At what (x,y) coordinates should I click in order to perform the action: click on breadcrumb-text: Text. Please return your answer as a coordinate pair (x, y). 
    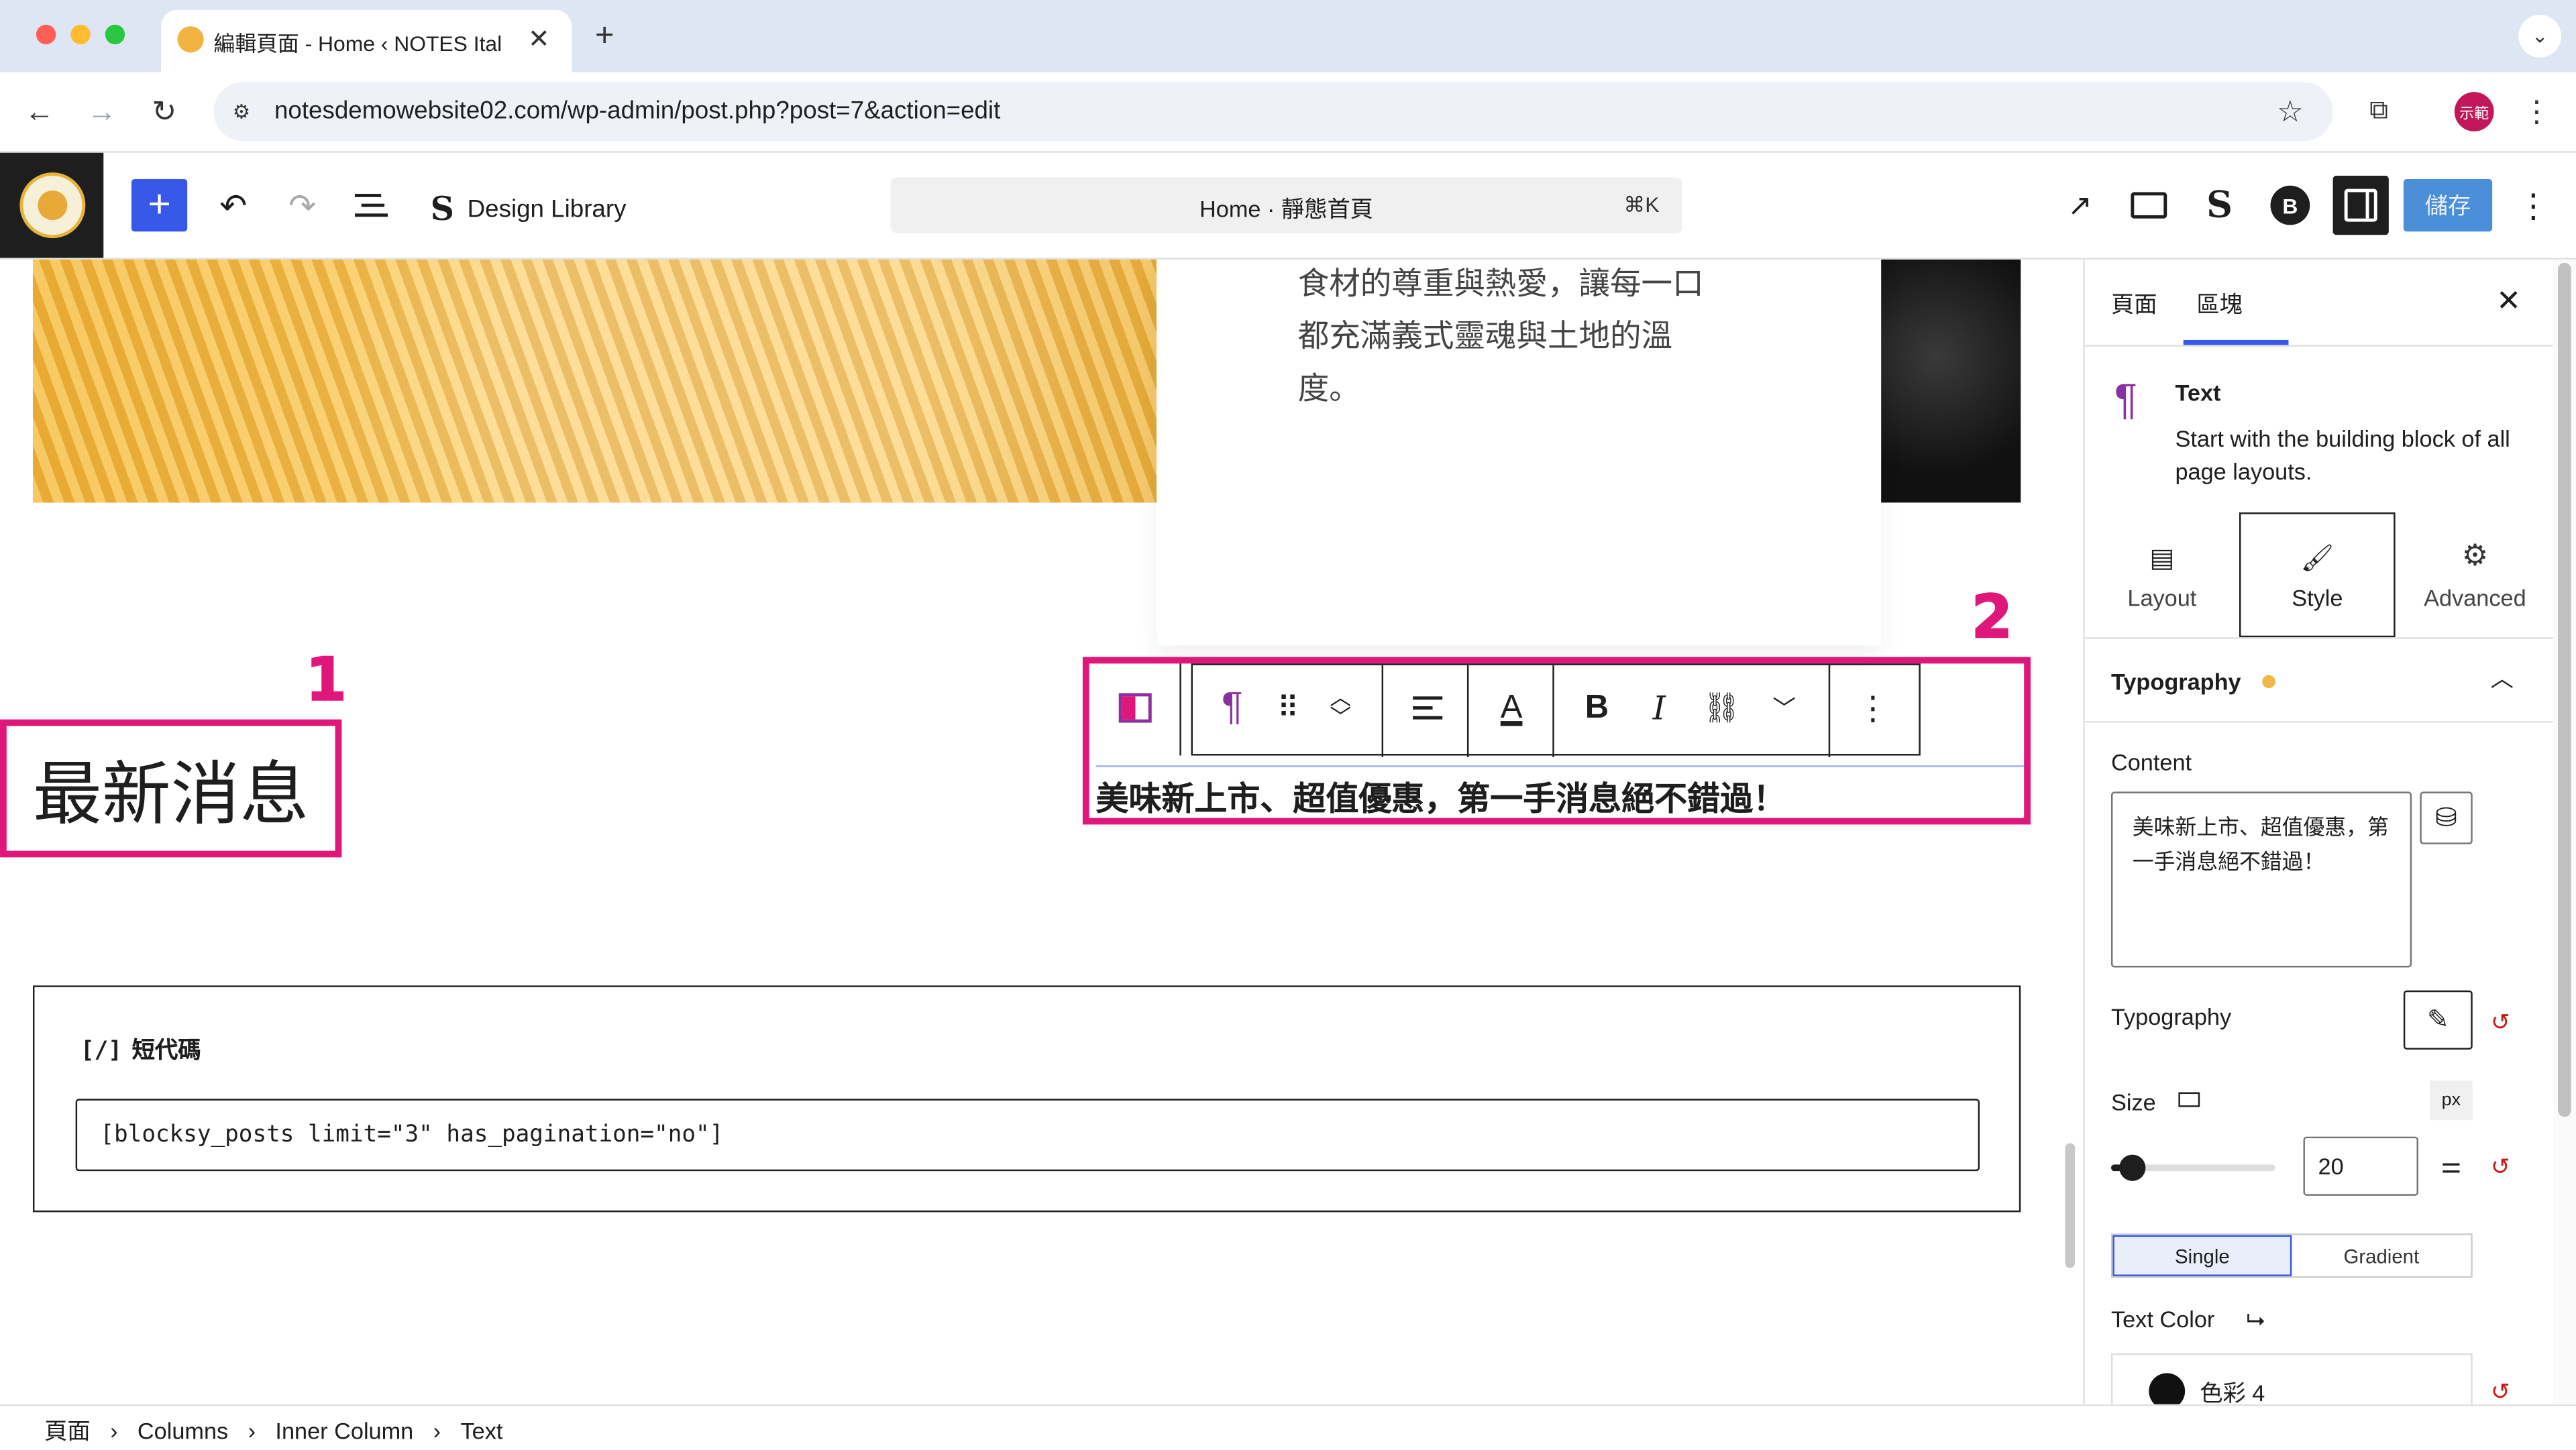
    Looking at the image, I should click on (481, 1430).